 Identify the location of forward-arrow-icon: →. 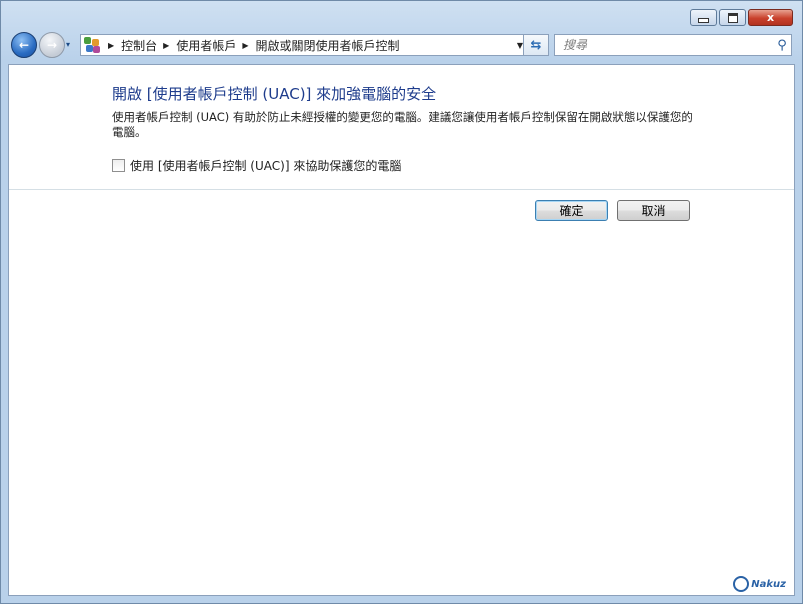
(52, 45).